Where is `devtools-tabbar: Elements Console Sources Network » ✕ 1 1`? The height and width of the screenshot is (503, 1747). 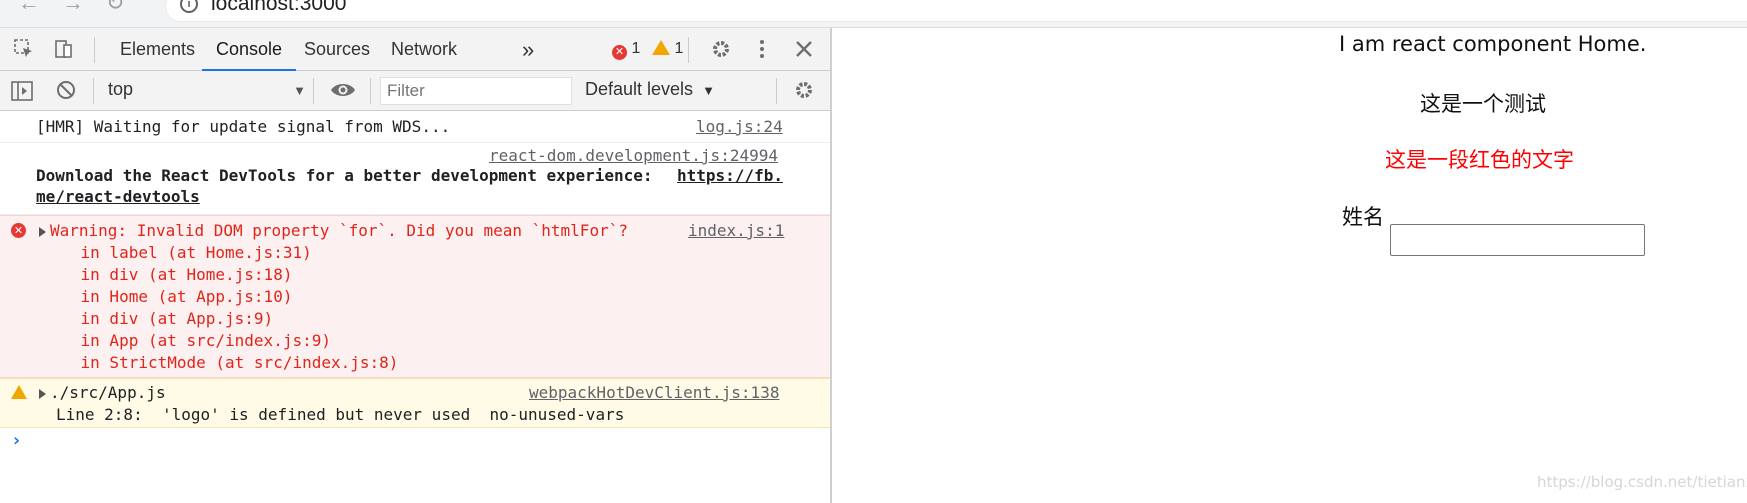 devtools-tabbar: Elements Console Sources Network » ✕ 1 1 is located at coordinates (415, 49).